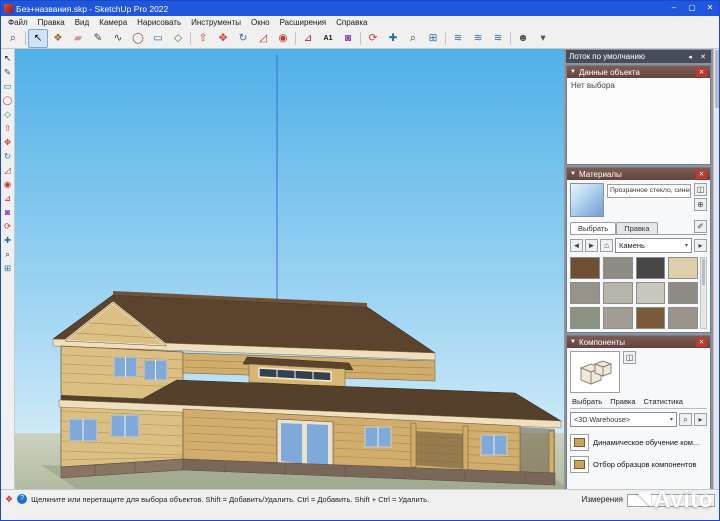 This screenshot has width=720, height=521. Describe the element at coordinates (8, 240) in the screenshot. I see `pan-icon: ✚` at that location.